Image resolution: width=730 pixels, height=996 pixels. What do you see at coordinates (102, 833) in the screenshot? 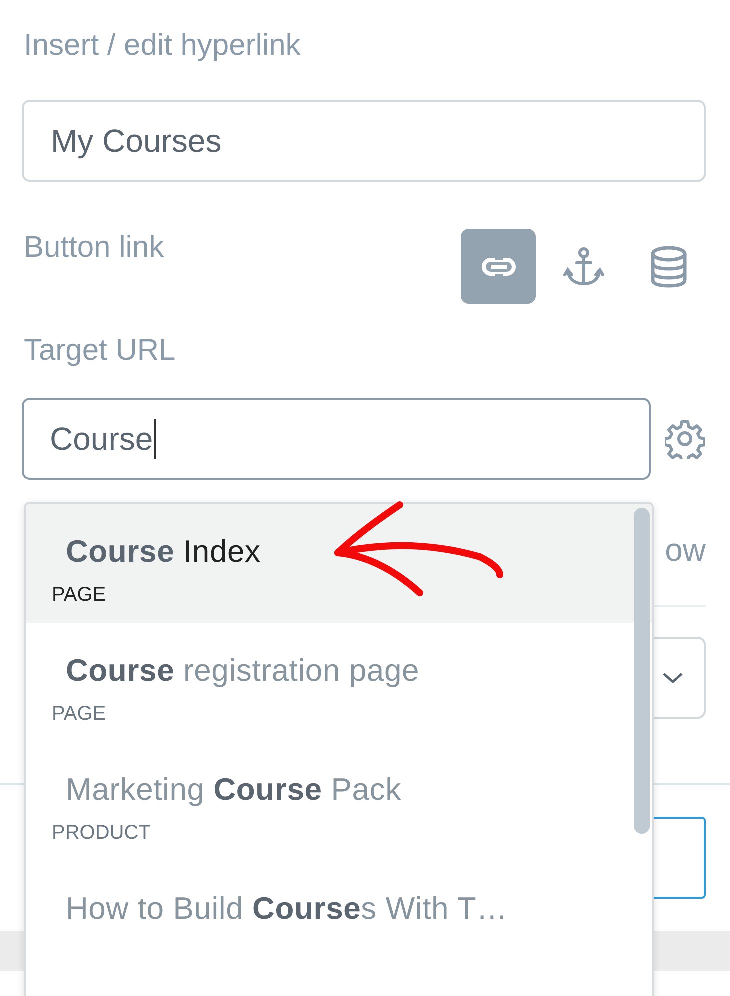
I see `suggestion-type: PRODUCT` at bounding box center [102, 833].